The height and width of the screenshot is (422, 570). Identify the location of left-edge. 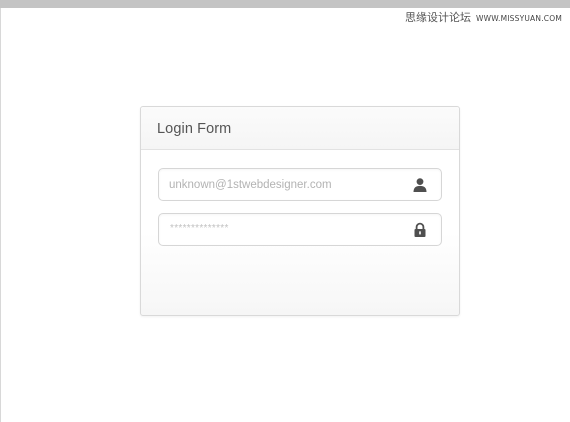
(0, 215).